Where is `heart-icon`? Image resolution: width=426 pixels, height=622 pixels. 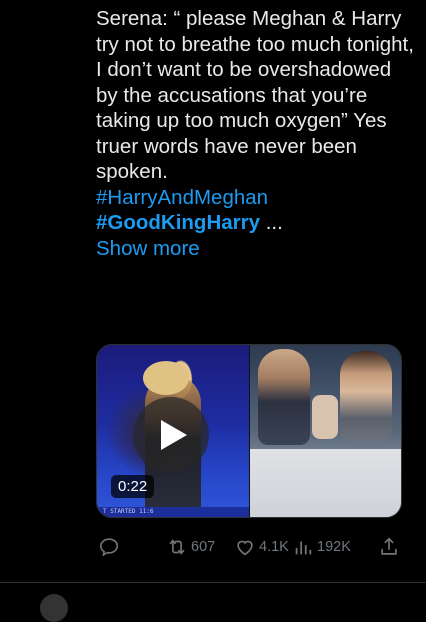
heart-icon is located at coordinates (245, 548).